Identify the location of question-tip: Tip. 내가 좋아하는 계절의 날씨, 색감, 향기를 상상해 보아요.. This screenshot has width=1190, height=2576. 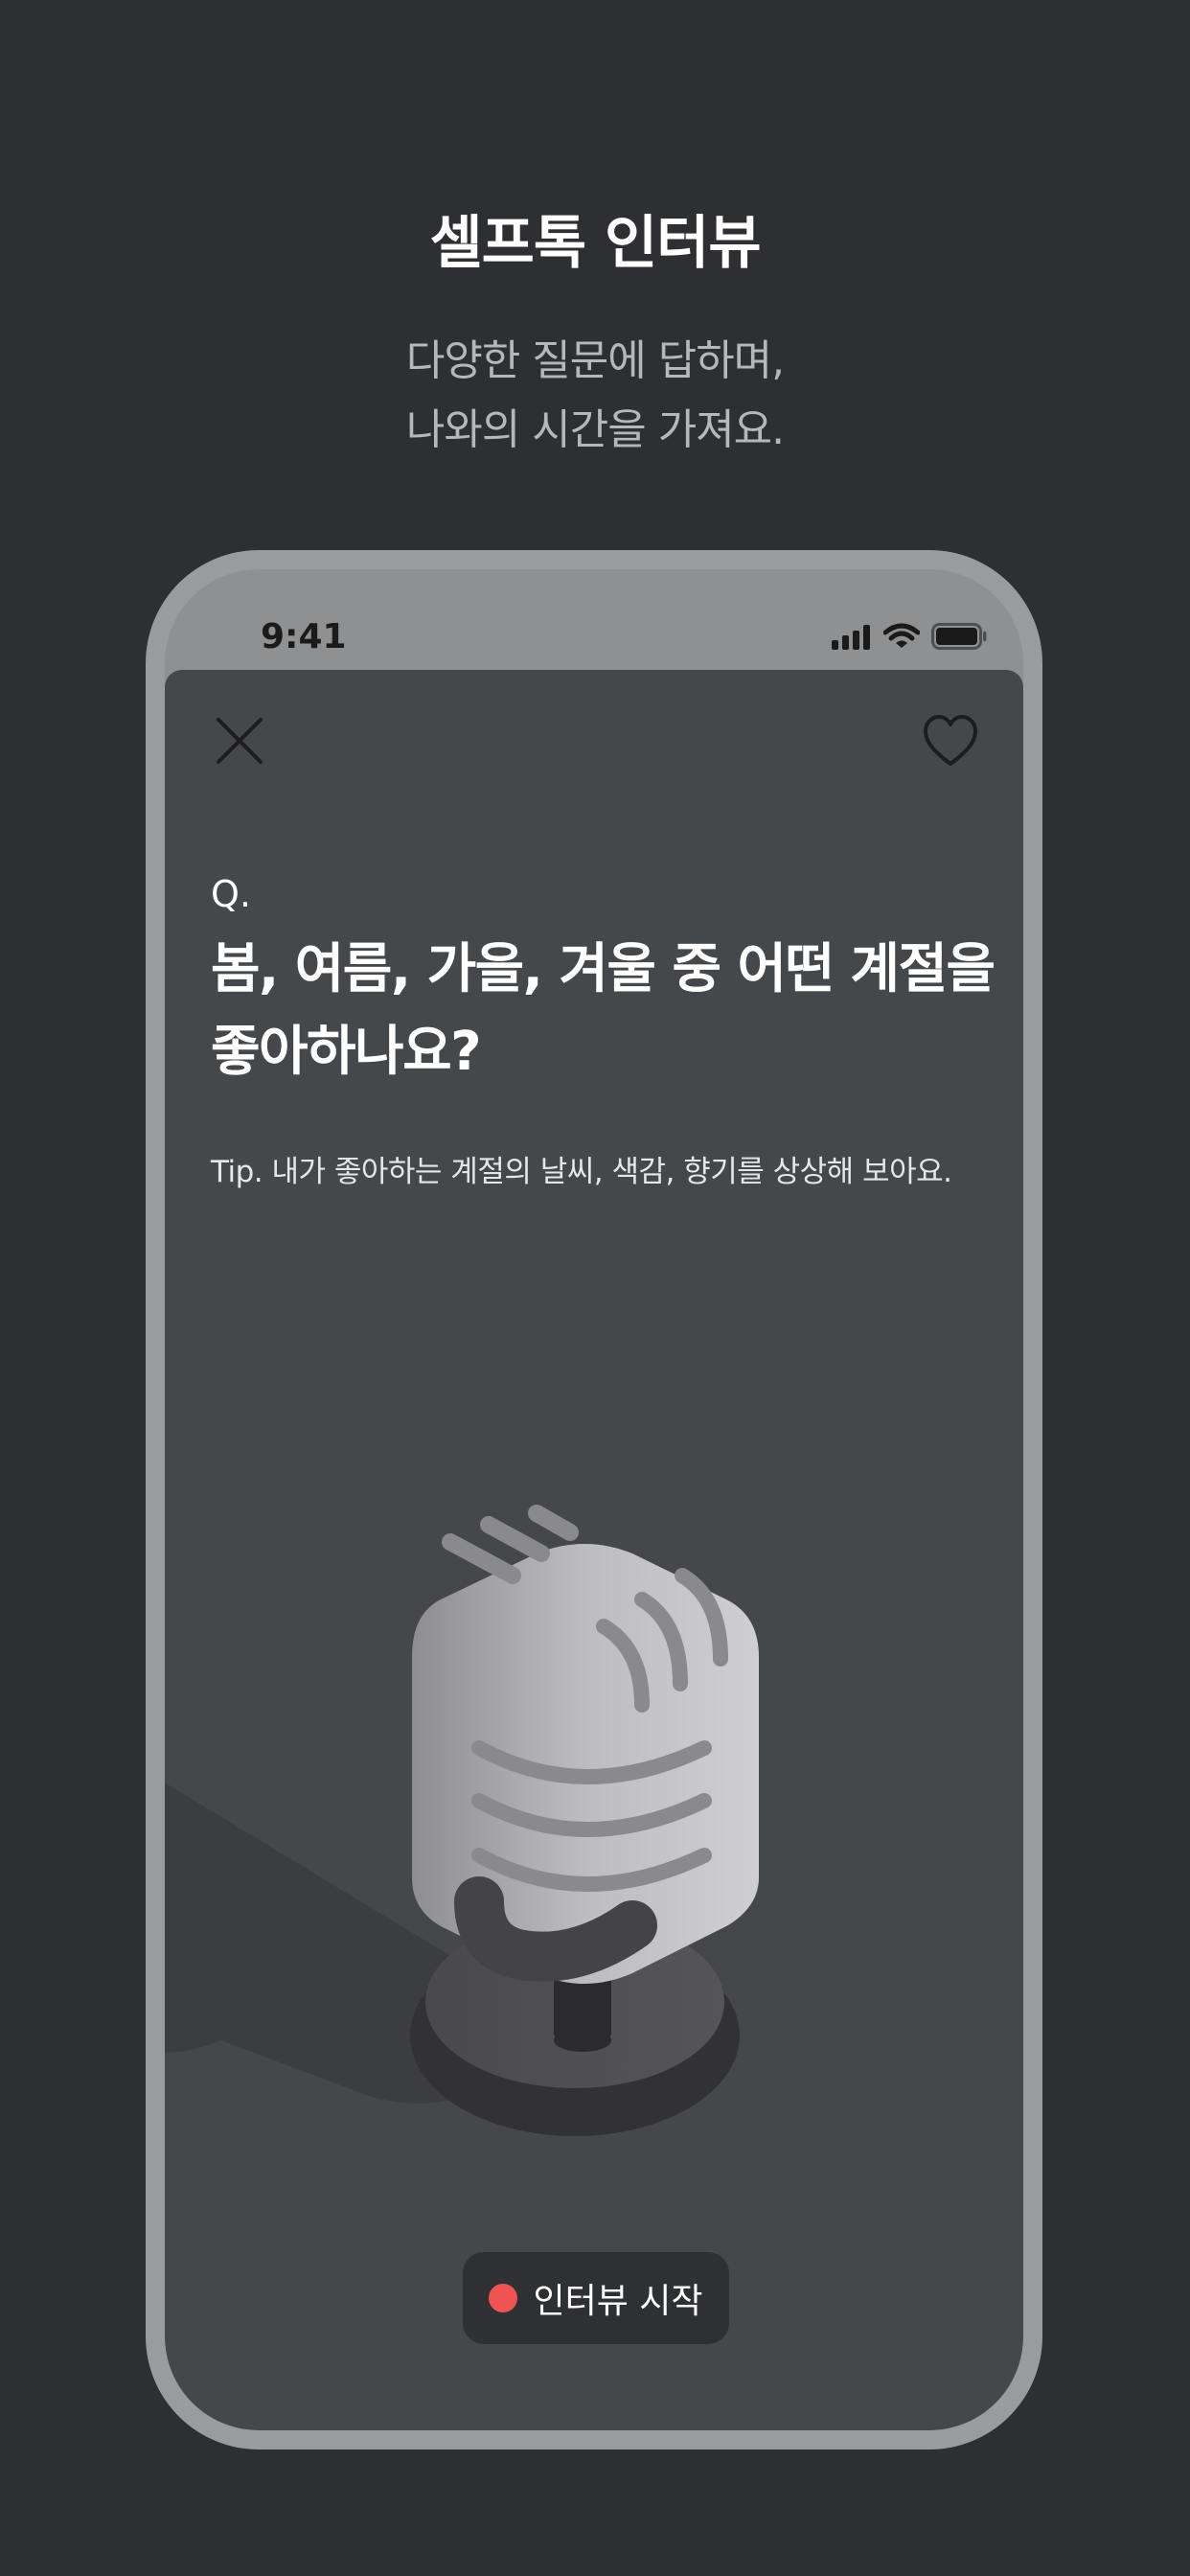
(581, 1172).